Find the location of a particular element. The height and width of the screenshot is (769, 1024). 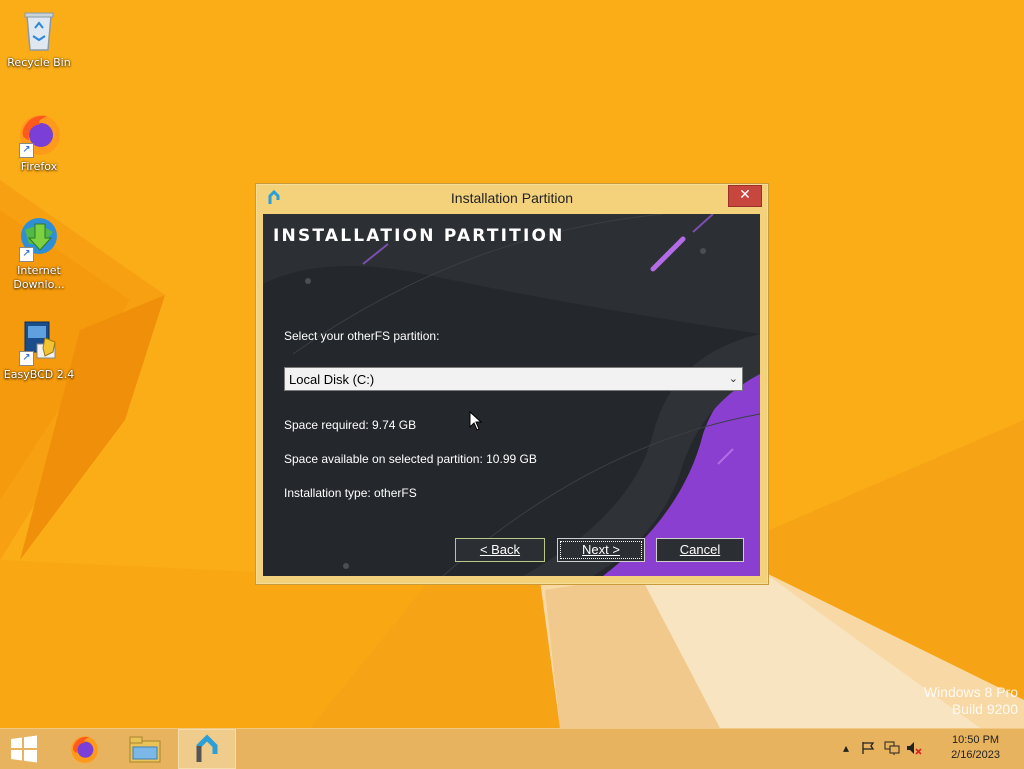

volume-muted-icon is located at coordinates (914, 749).